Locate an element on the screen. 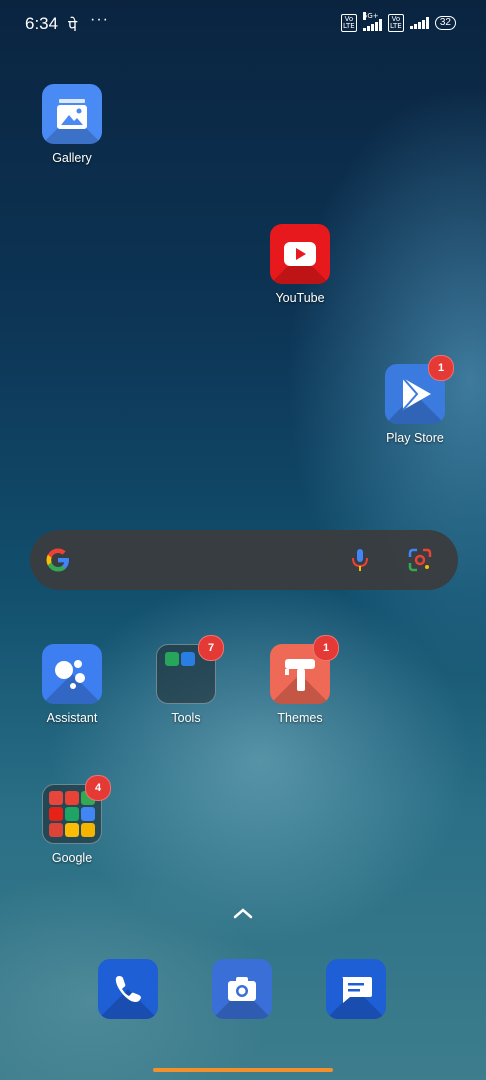 This screenshot has height=1080, width=486. status-bar: 6:34 पे ··· Vo LTE 5G+ Vo LTE 32 is located at coordinates (243, 23).